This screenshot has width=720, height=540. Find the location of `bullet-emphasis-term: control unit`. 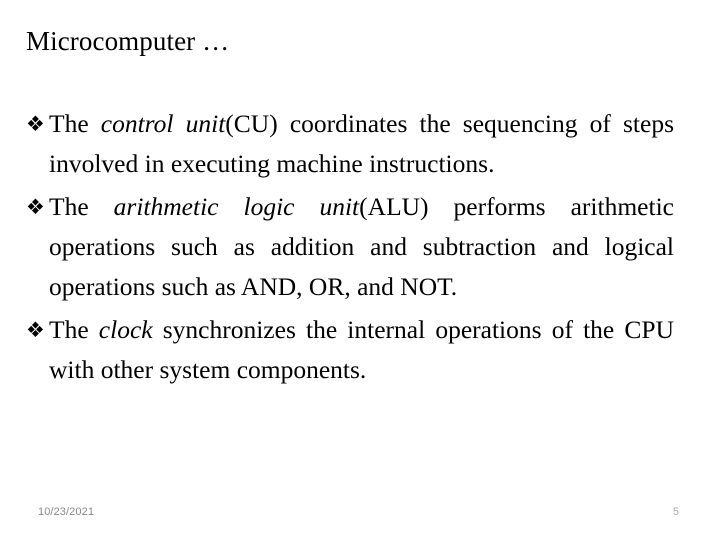

bullet-emphasis-term: control unit is located at coordinates (163, 123).